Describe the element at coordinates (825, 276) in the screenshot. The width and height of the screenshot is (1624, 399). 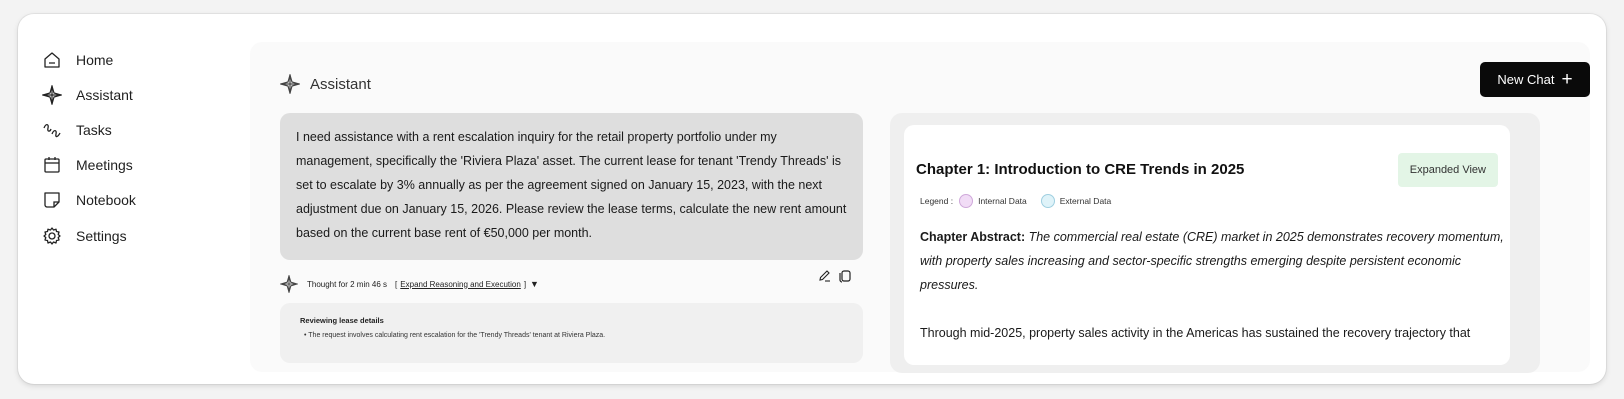
I see `edit-icon` at that location.